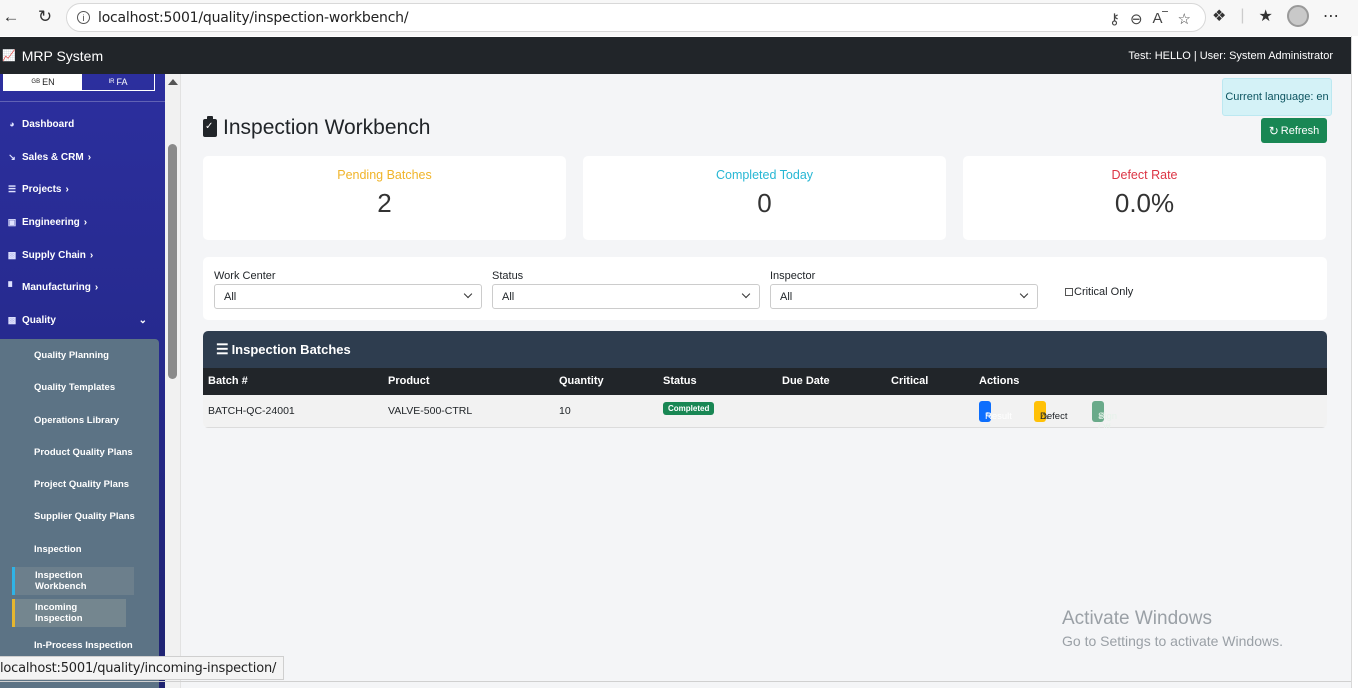 This screenshot has width=1358, height=688. Describe the element at coordinates (82, 287) in the screenshot. I see `sidebar-item-manufacturing: ▘ Manufacturing ›` at that location.